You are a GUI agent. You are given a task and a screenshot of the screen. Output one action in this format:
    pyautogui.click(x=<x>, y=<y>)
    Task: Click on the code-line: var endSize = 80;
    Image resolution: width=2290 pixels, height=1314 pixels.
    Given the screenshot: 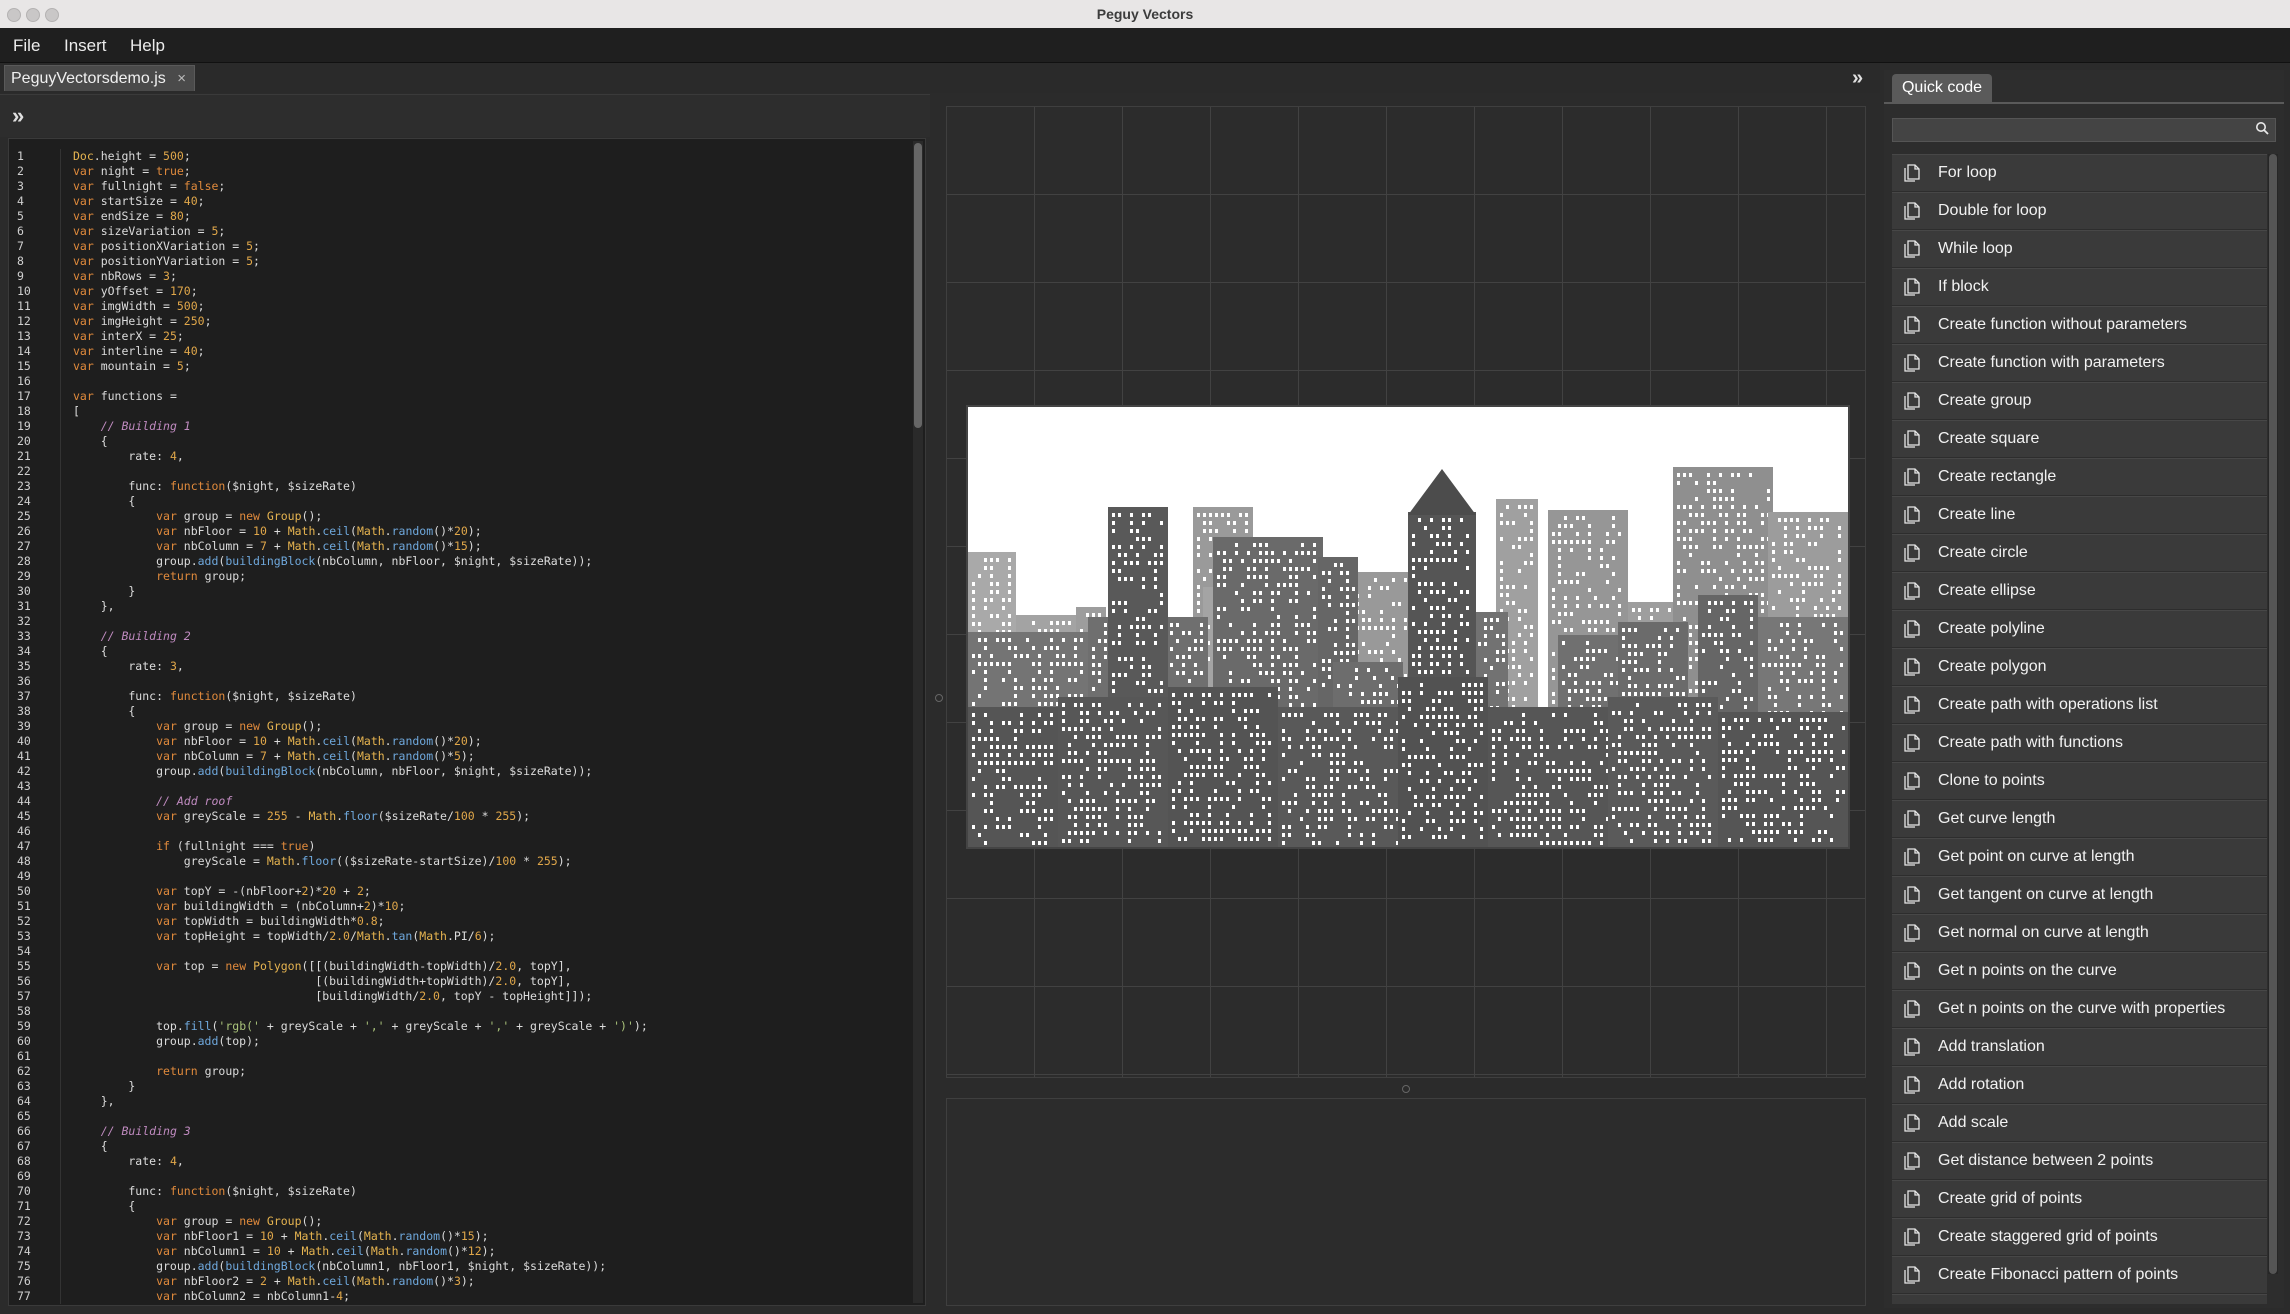 What is the action you would take?
    pyautogui.click(x=132, y=216)
    